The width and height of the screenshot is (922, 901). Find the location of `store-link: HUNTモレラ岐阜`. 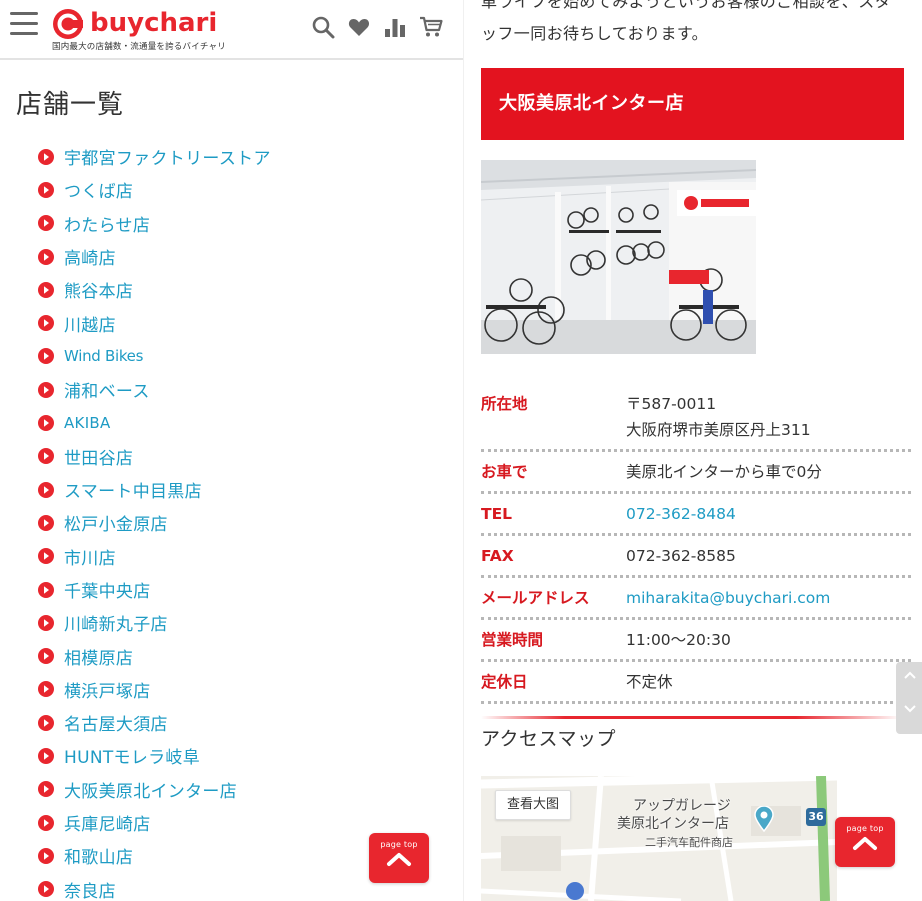

store-link: HUNTモレラ岐阜 is located at coordinates (154, 755).